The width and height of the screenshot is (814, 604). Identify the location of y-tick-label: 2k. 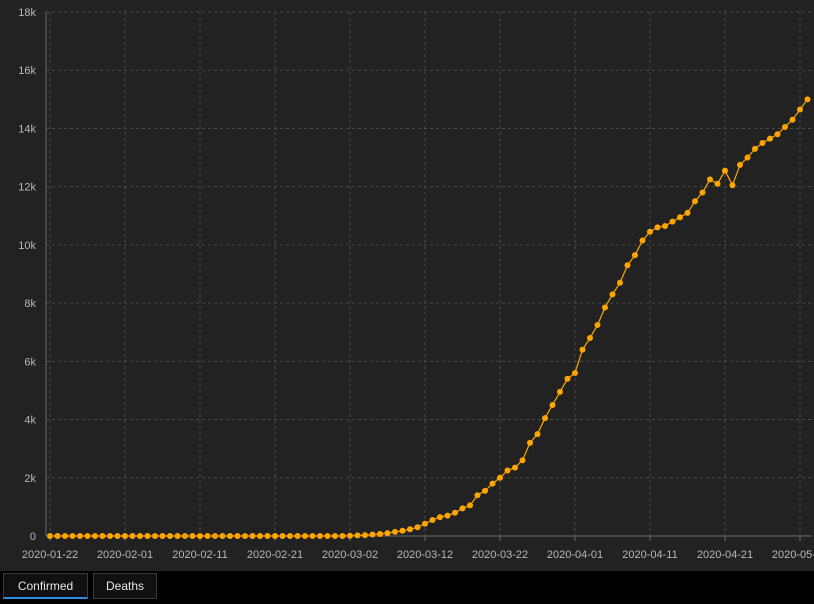
(30, 479).